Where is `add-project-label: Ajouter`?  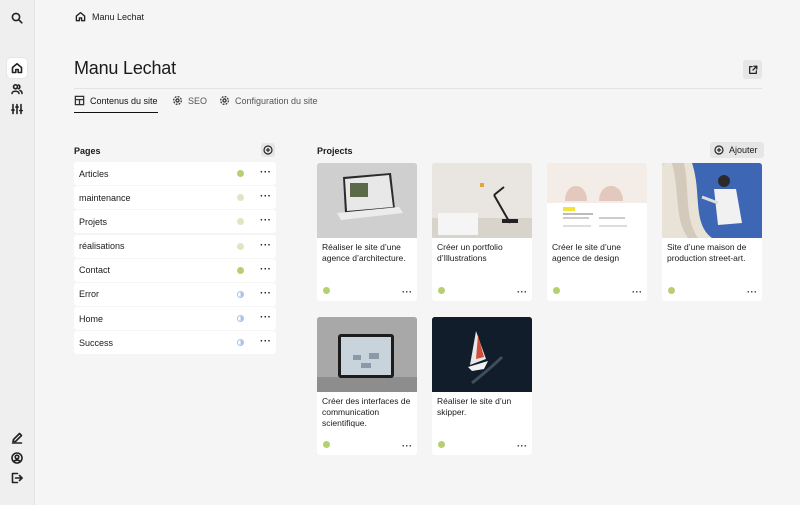 add-project-label: Ajouter is located at coordinates (743, 150).